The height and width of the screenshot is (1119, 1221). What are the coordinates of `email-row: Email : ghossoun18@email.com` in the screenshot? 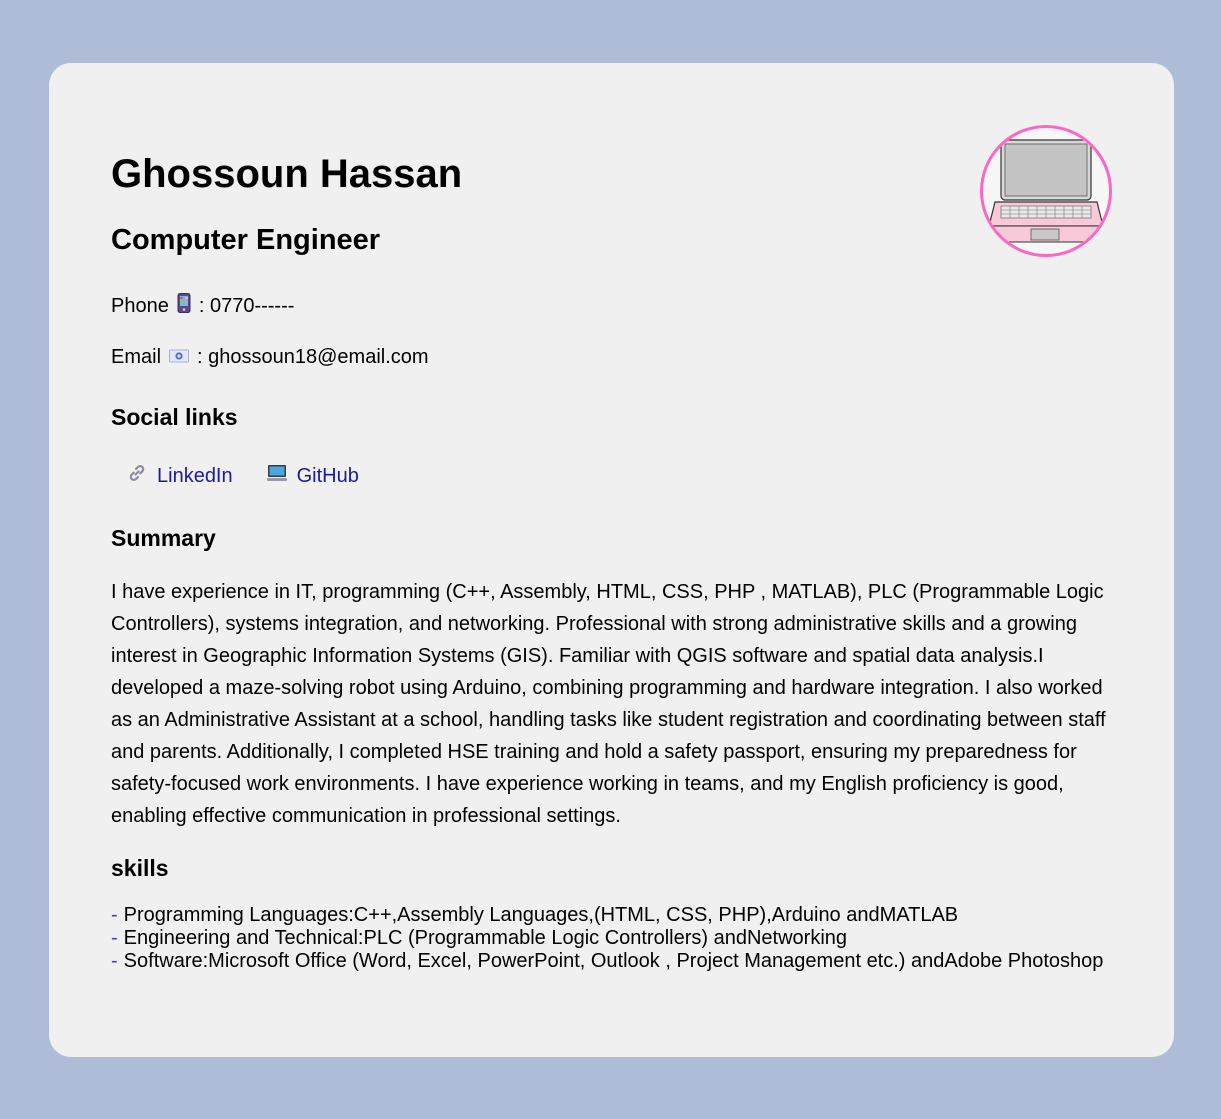 It's located at (270, 357).